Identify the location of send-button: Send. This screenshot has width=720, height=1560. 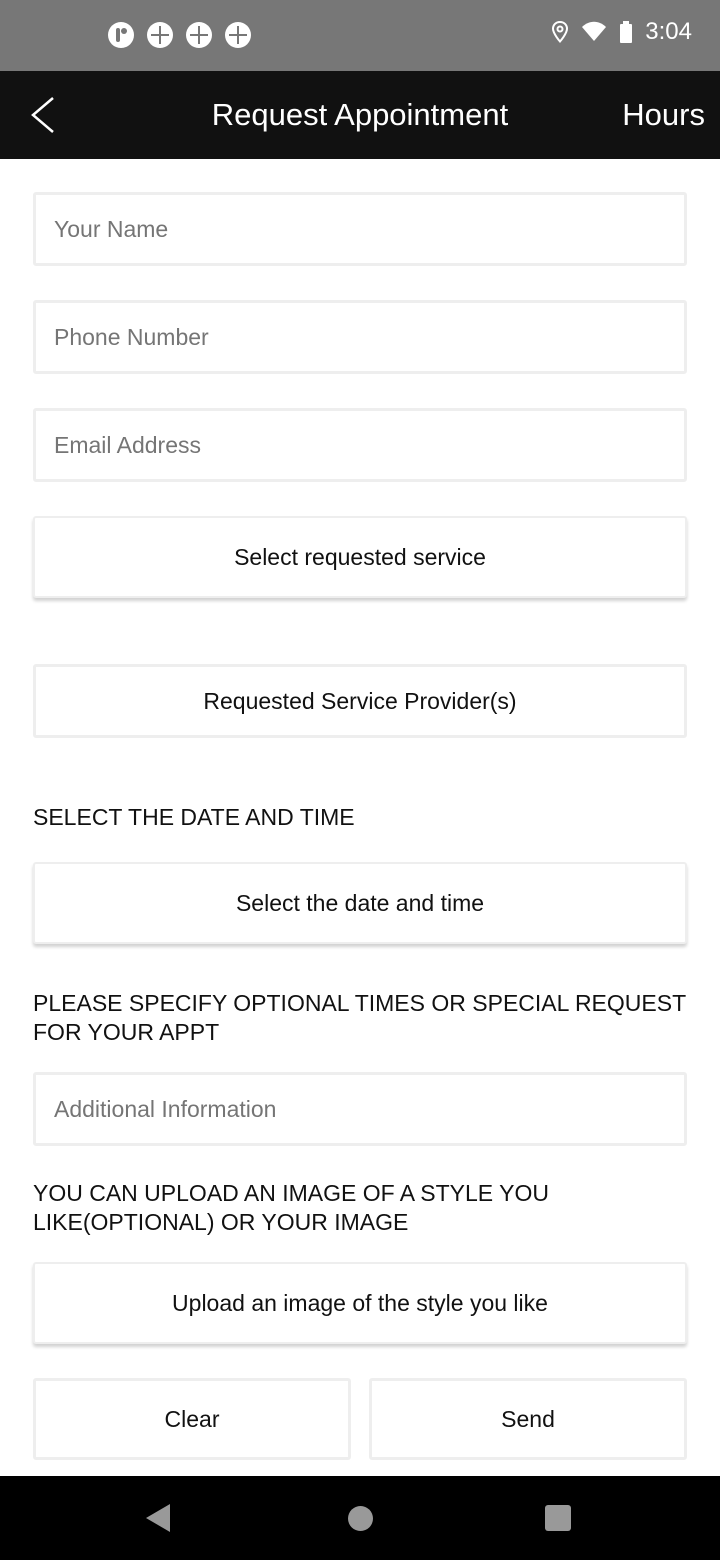
(528, 1419).